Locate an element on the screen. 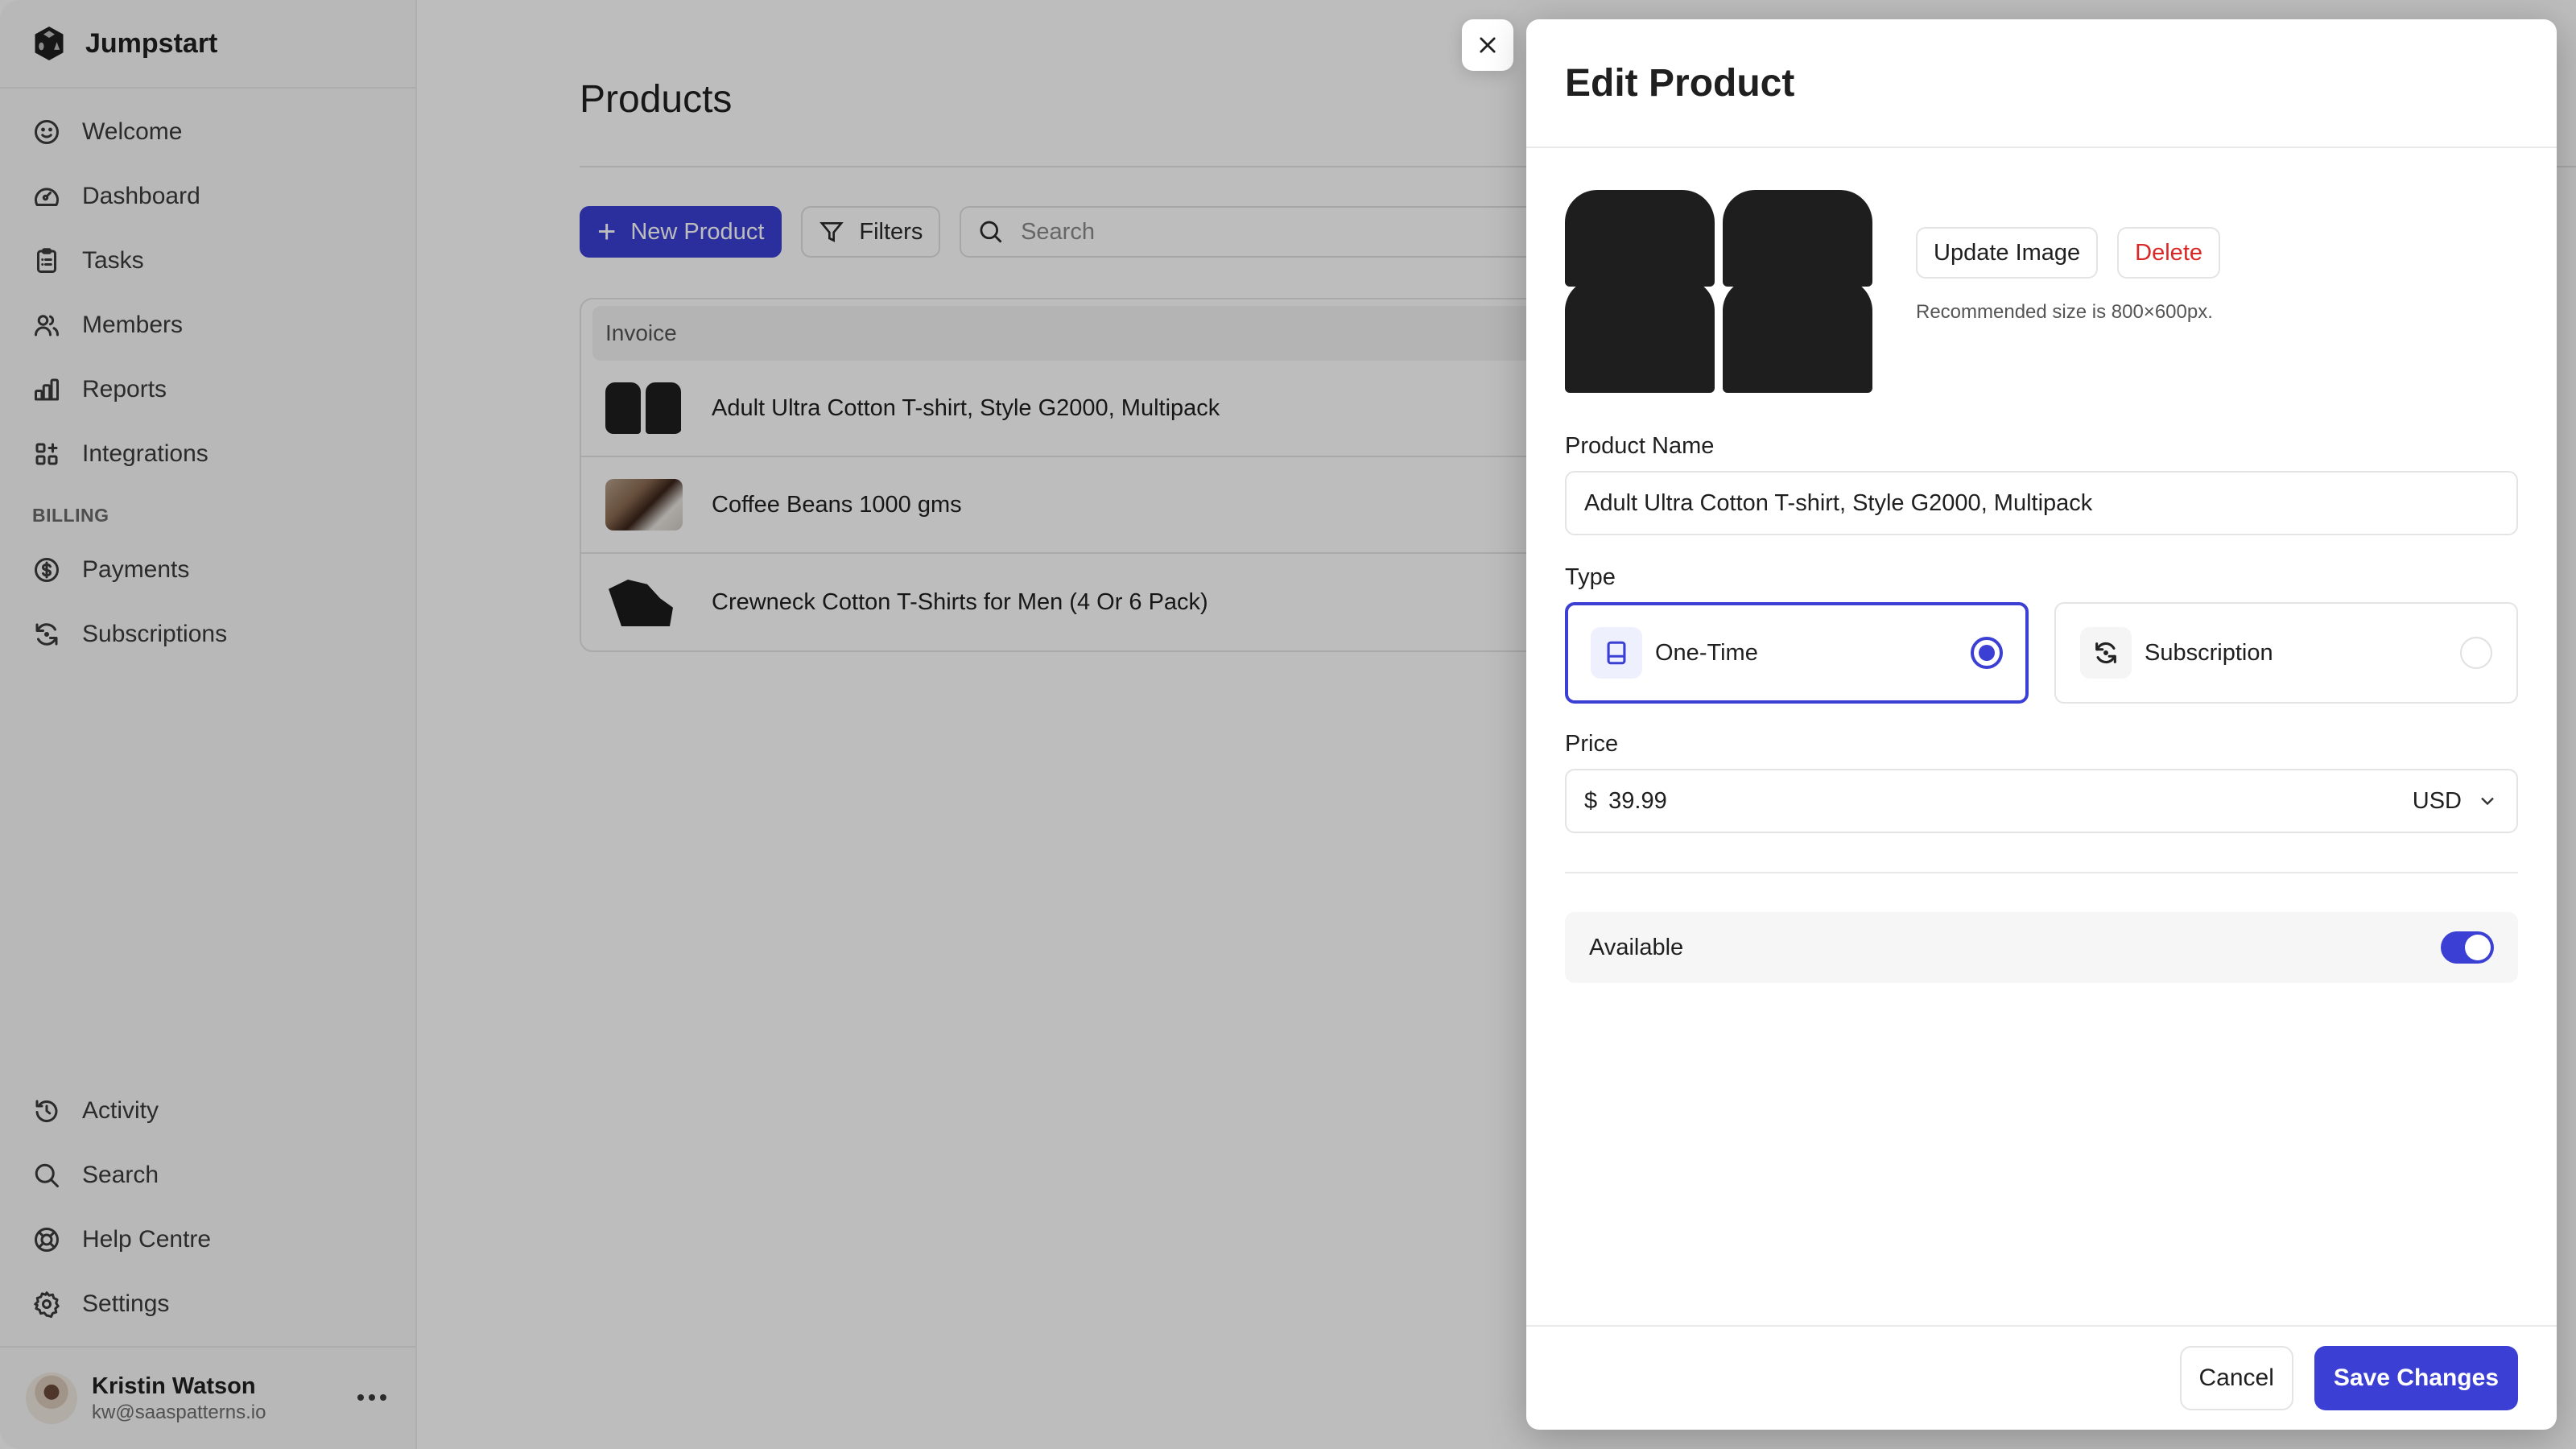 The height and width of the screenshot is (1449, 2576). section-divider is located at coordinates (2041, 872).